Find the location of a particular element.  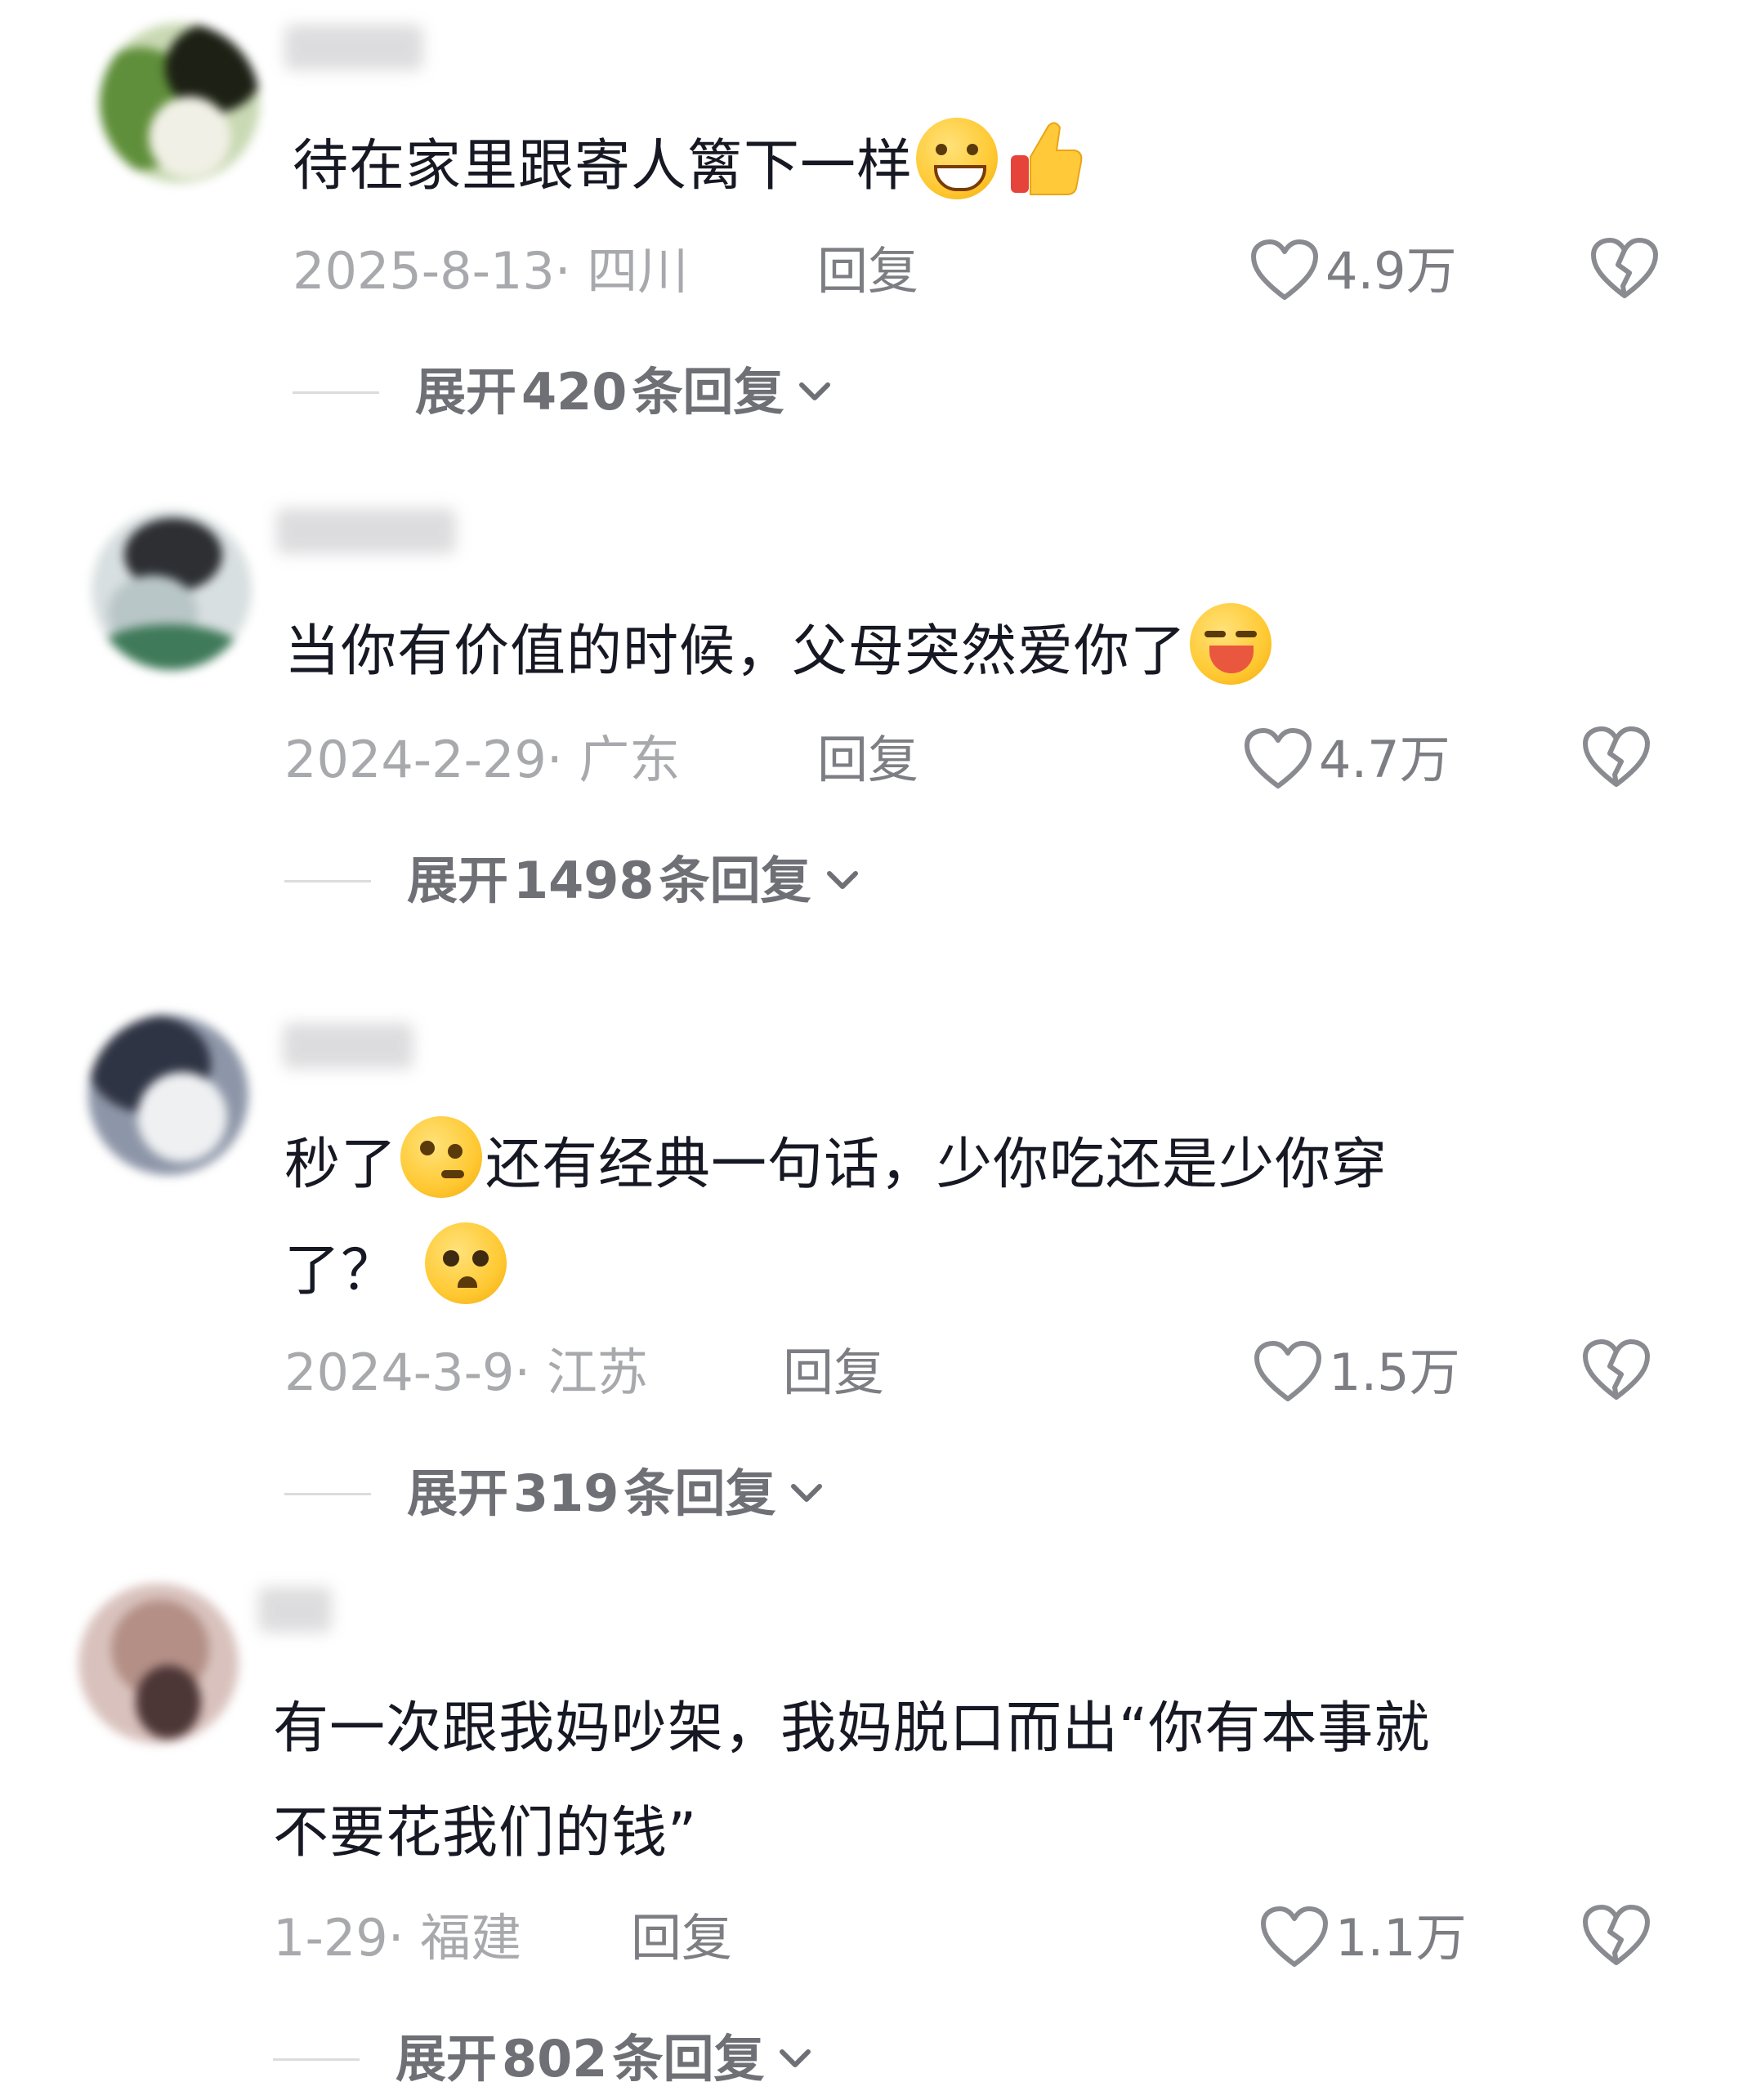

comment-text: 当你有价值的时候，父母突然爱你了 is located at coordinates (779, 652).